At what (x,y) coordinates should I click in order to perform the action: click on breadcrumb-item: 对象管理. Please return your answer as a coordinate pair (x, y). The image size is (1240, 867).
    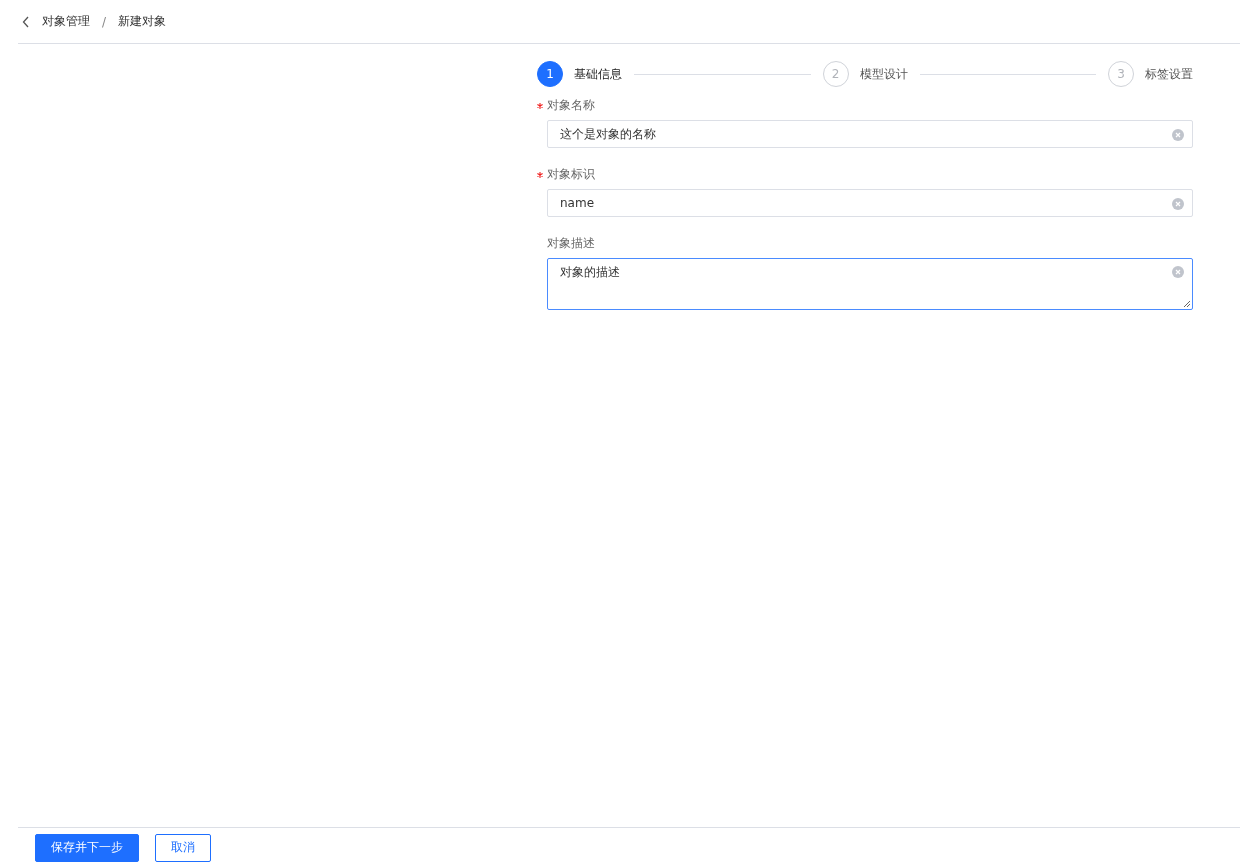
    Looking at the image, I should click on (66, 21).